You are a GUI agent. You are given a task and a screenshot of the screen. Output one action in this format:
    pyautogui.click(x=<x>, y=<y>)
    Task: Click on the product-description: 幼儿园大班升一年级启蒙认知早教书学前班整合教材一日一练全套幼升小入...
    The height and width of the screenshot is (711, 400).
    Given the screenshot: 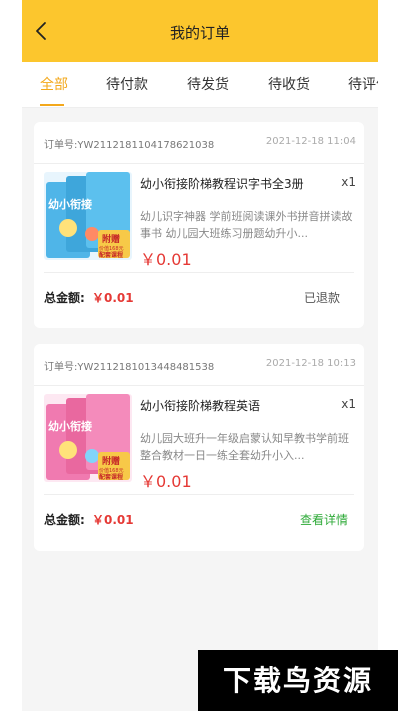 What is the action you would take?
    pyautogui.click(x=244, y=447)
    